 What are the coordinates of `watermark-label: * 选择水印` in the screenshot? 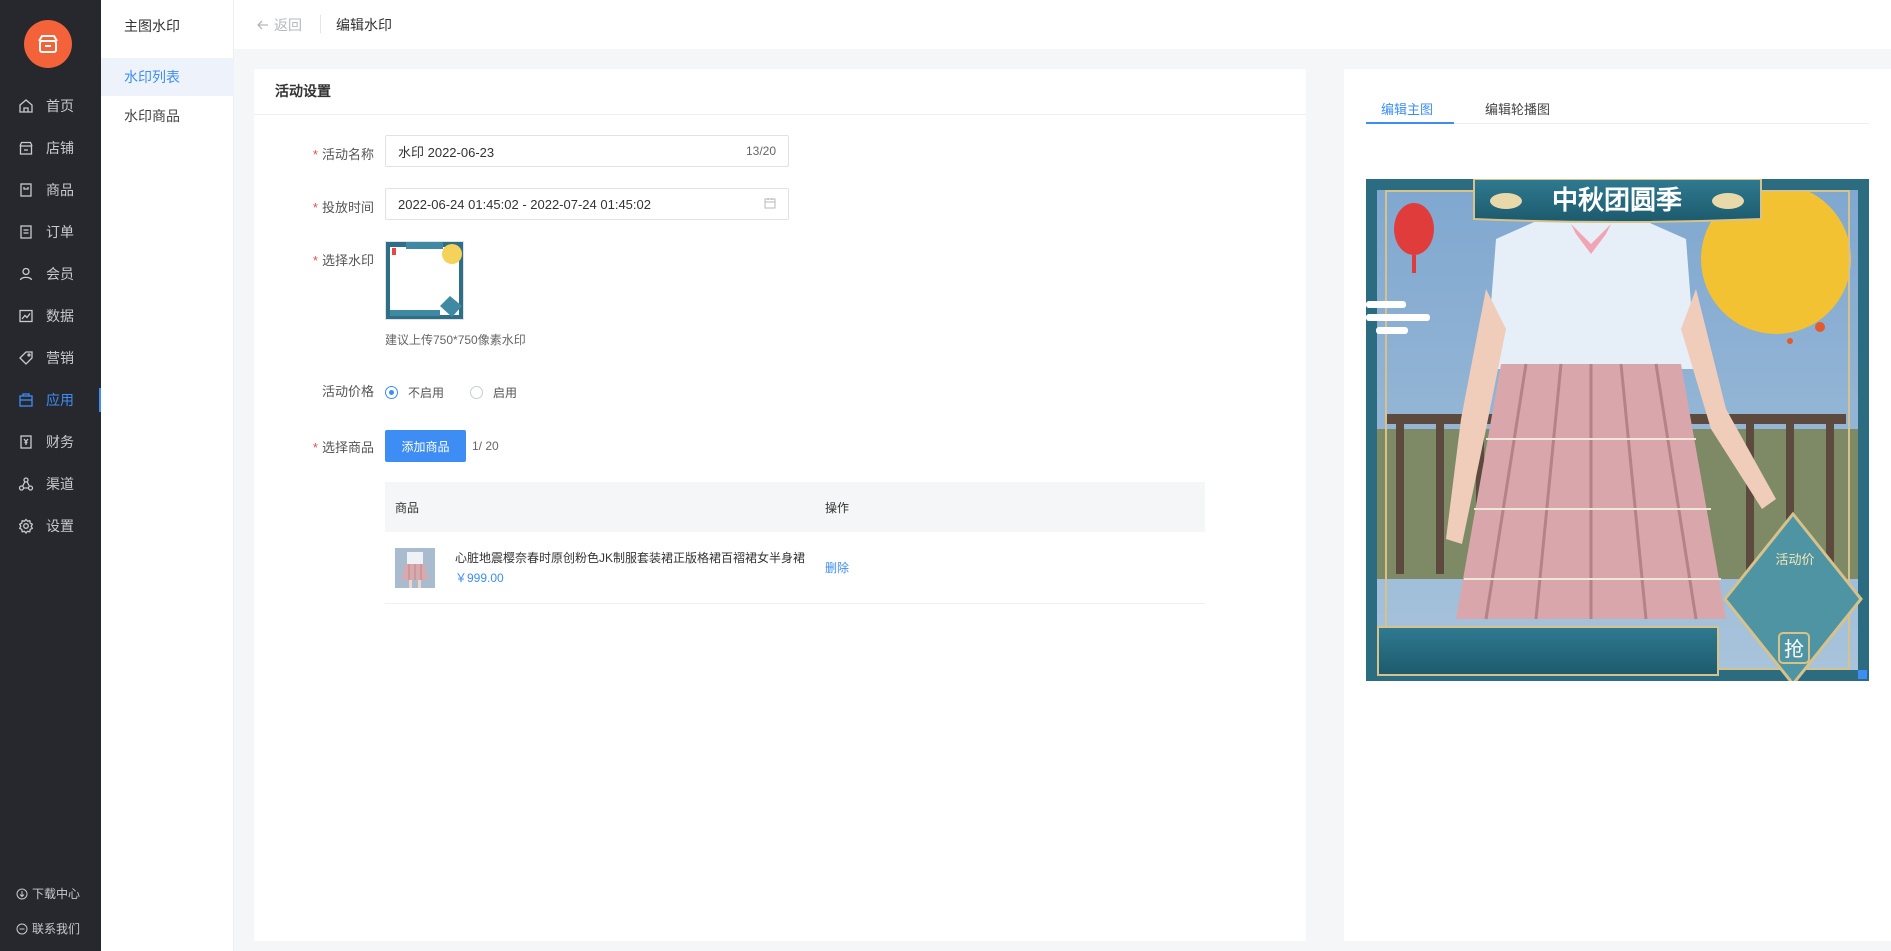 It's located at (343, 260).